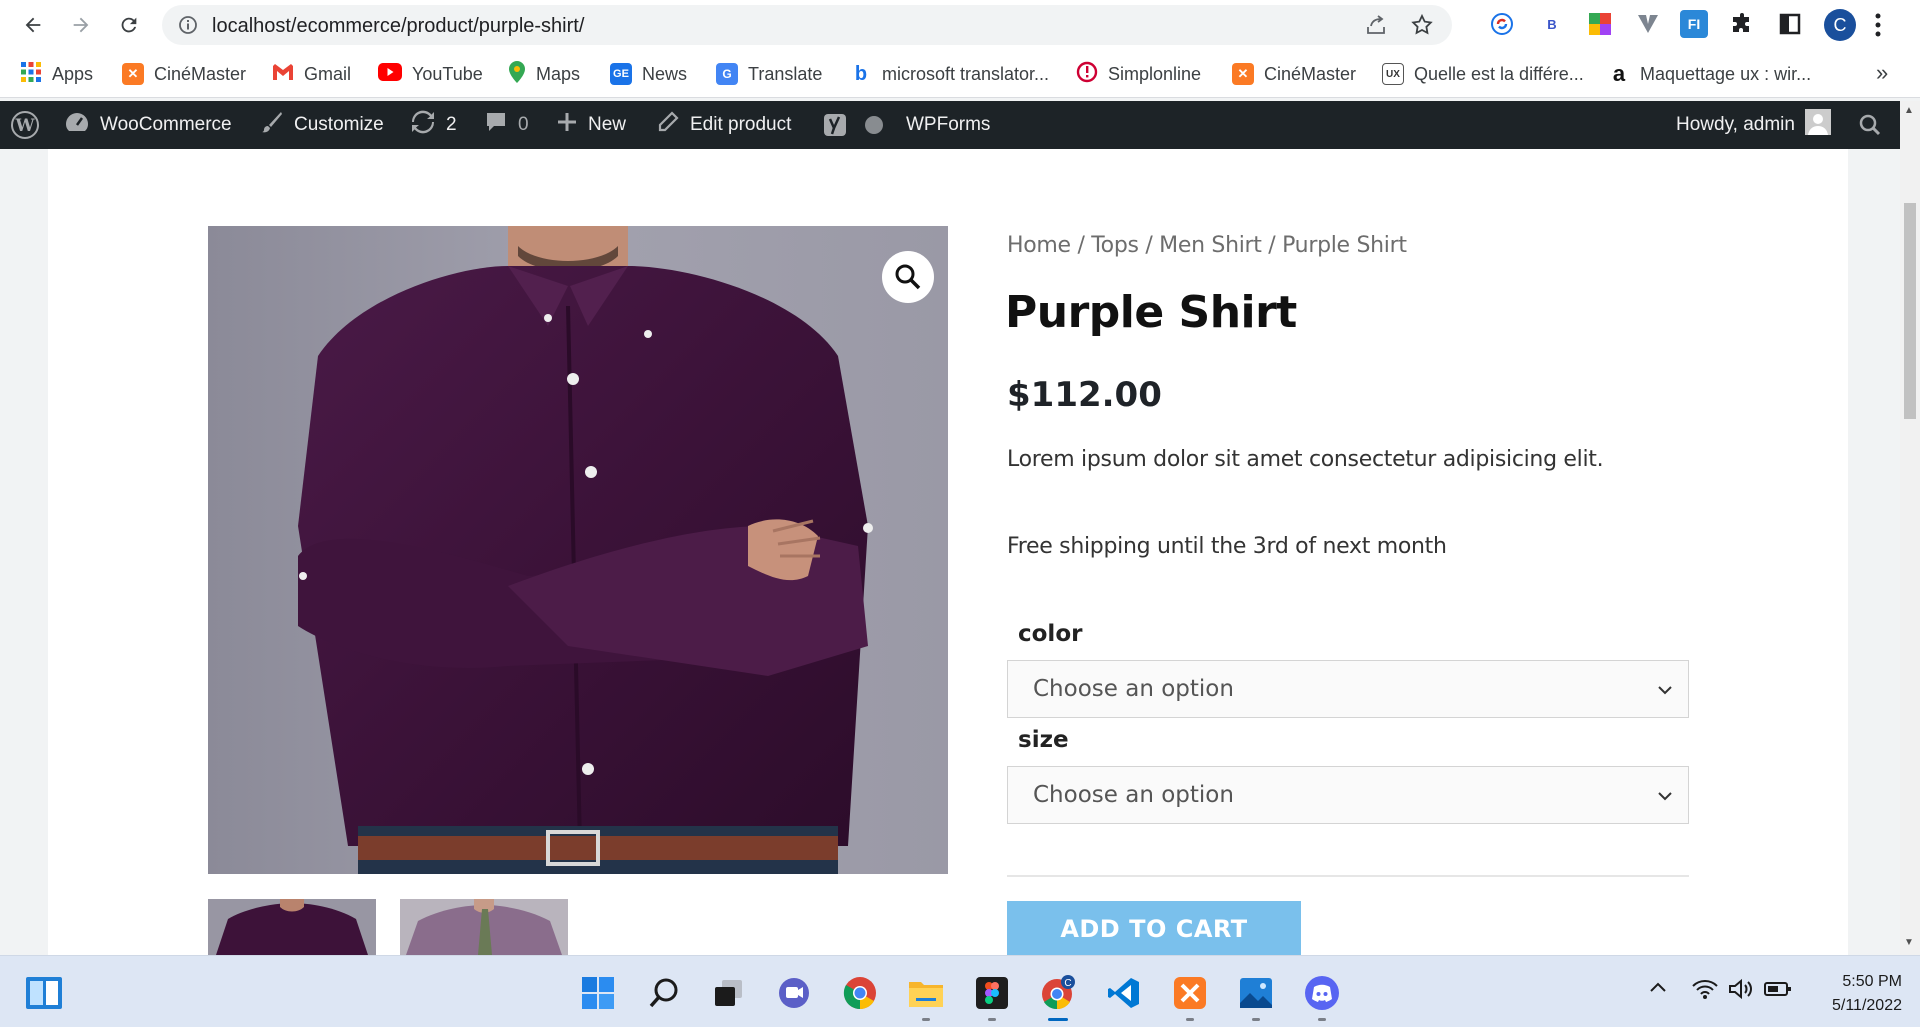  What do you see at coordinates (591, 125) in the screenshot?
I see `adminbar-new: New` at bounding box center [591, 125].